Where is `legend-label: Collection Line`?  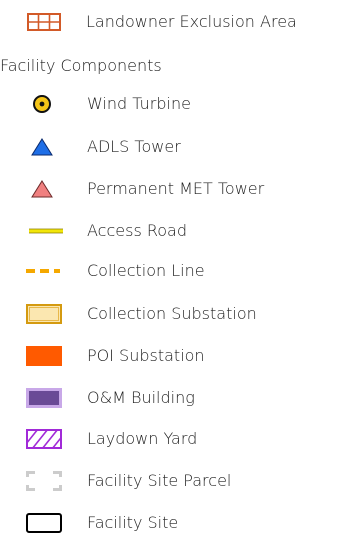
legend-label: Collection Line is located at coordinates (146, 270).